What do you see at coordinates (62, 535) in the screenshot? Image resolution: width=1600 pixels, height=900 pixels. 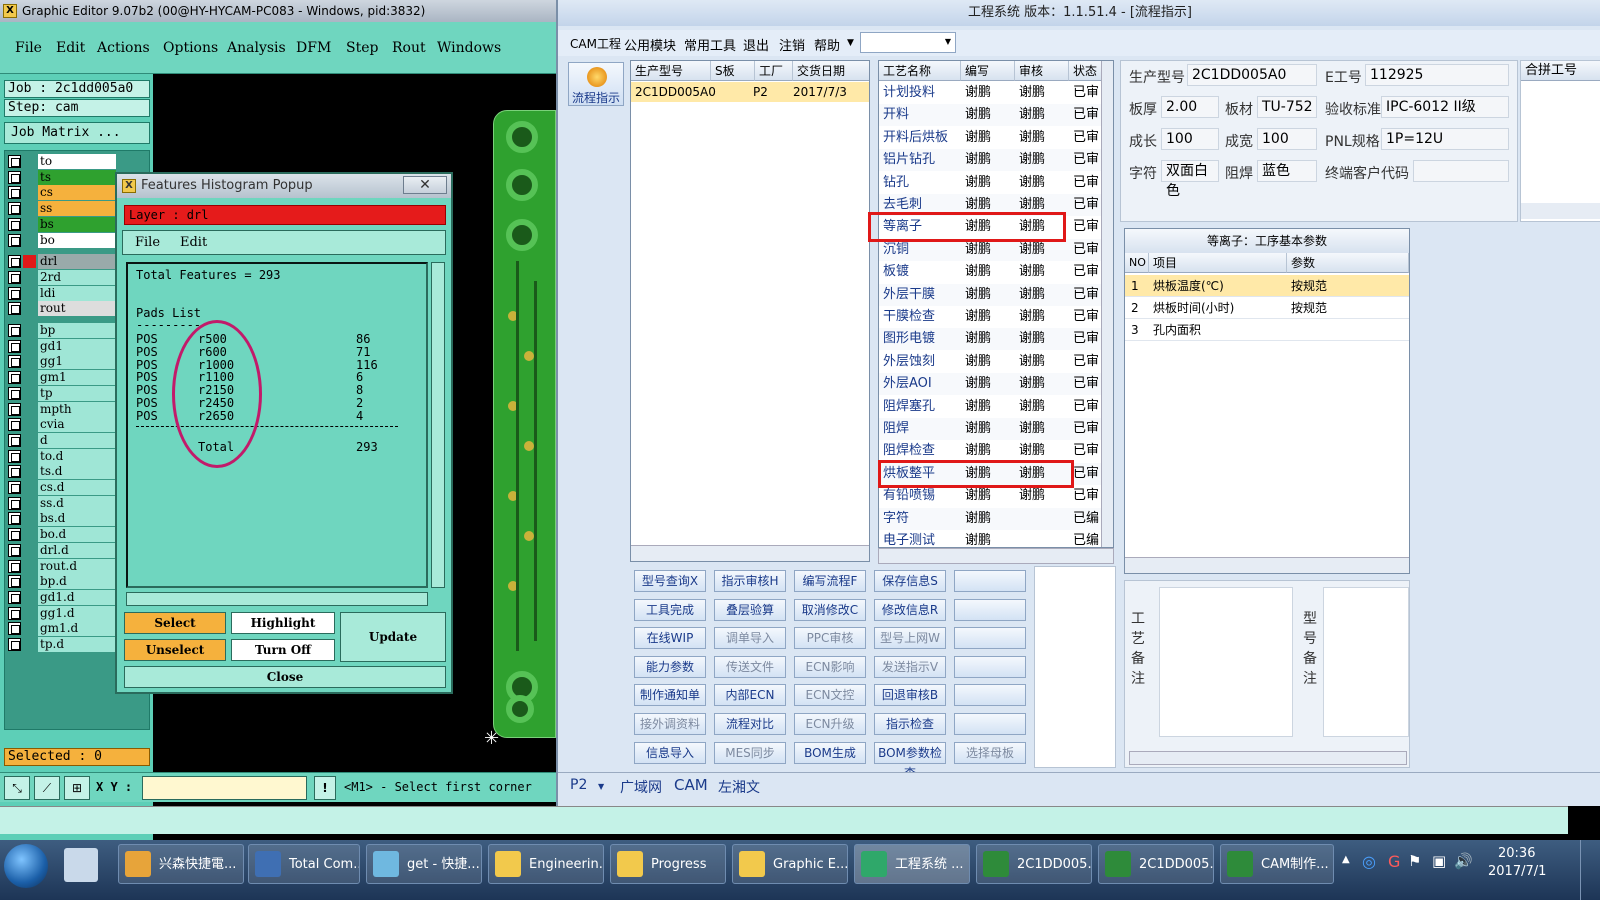 I see `layer-row: bo.d` at bounding box center [62, 535].